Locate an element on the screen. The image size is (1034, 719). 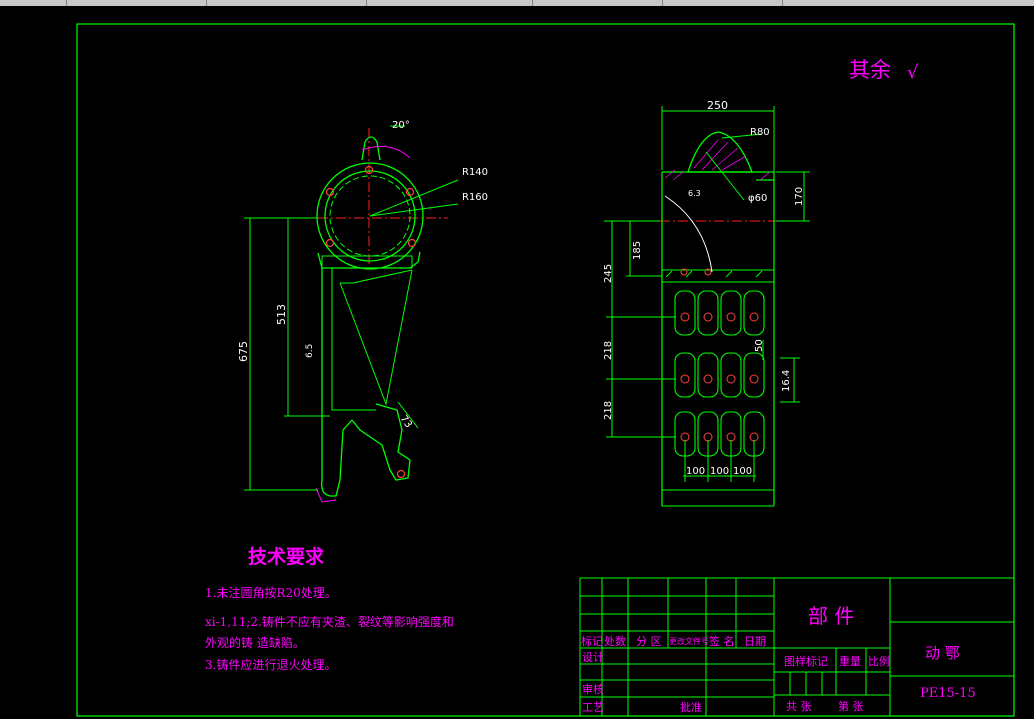
dim-675: 675 is located at coordinates (243, 351).